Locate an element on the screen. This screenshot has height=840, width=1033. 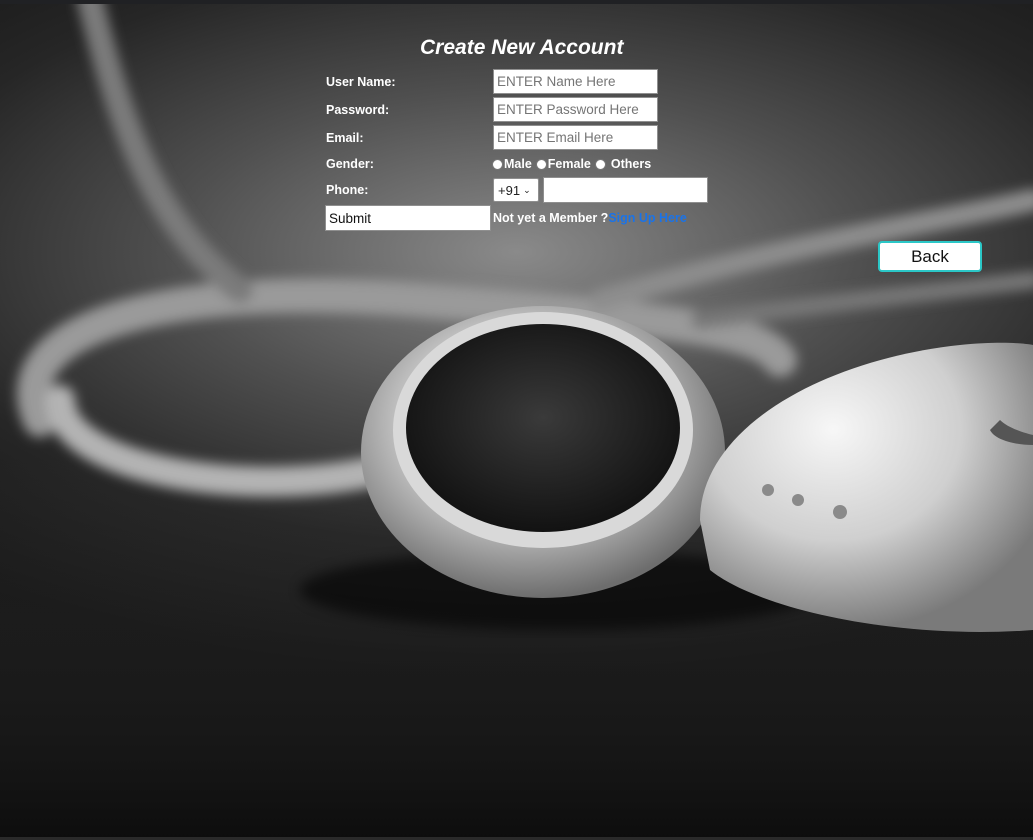
phone-input is located at coordinates (625, 190).